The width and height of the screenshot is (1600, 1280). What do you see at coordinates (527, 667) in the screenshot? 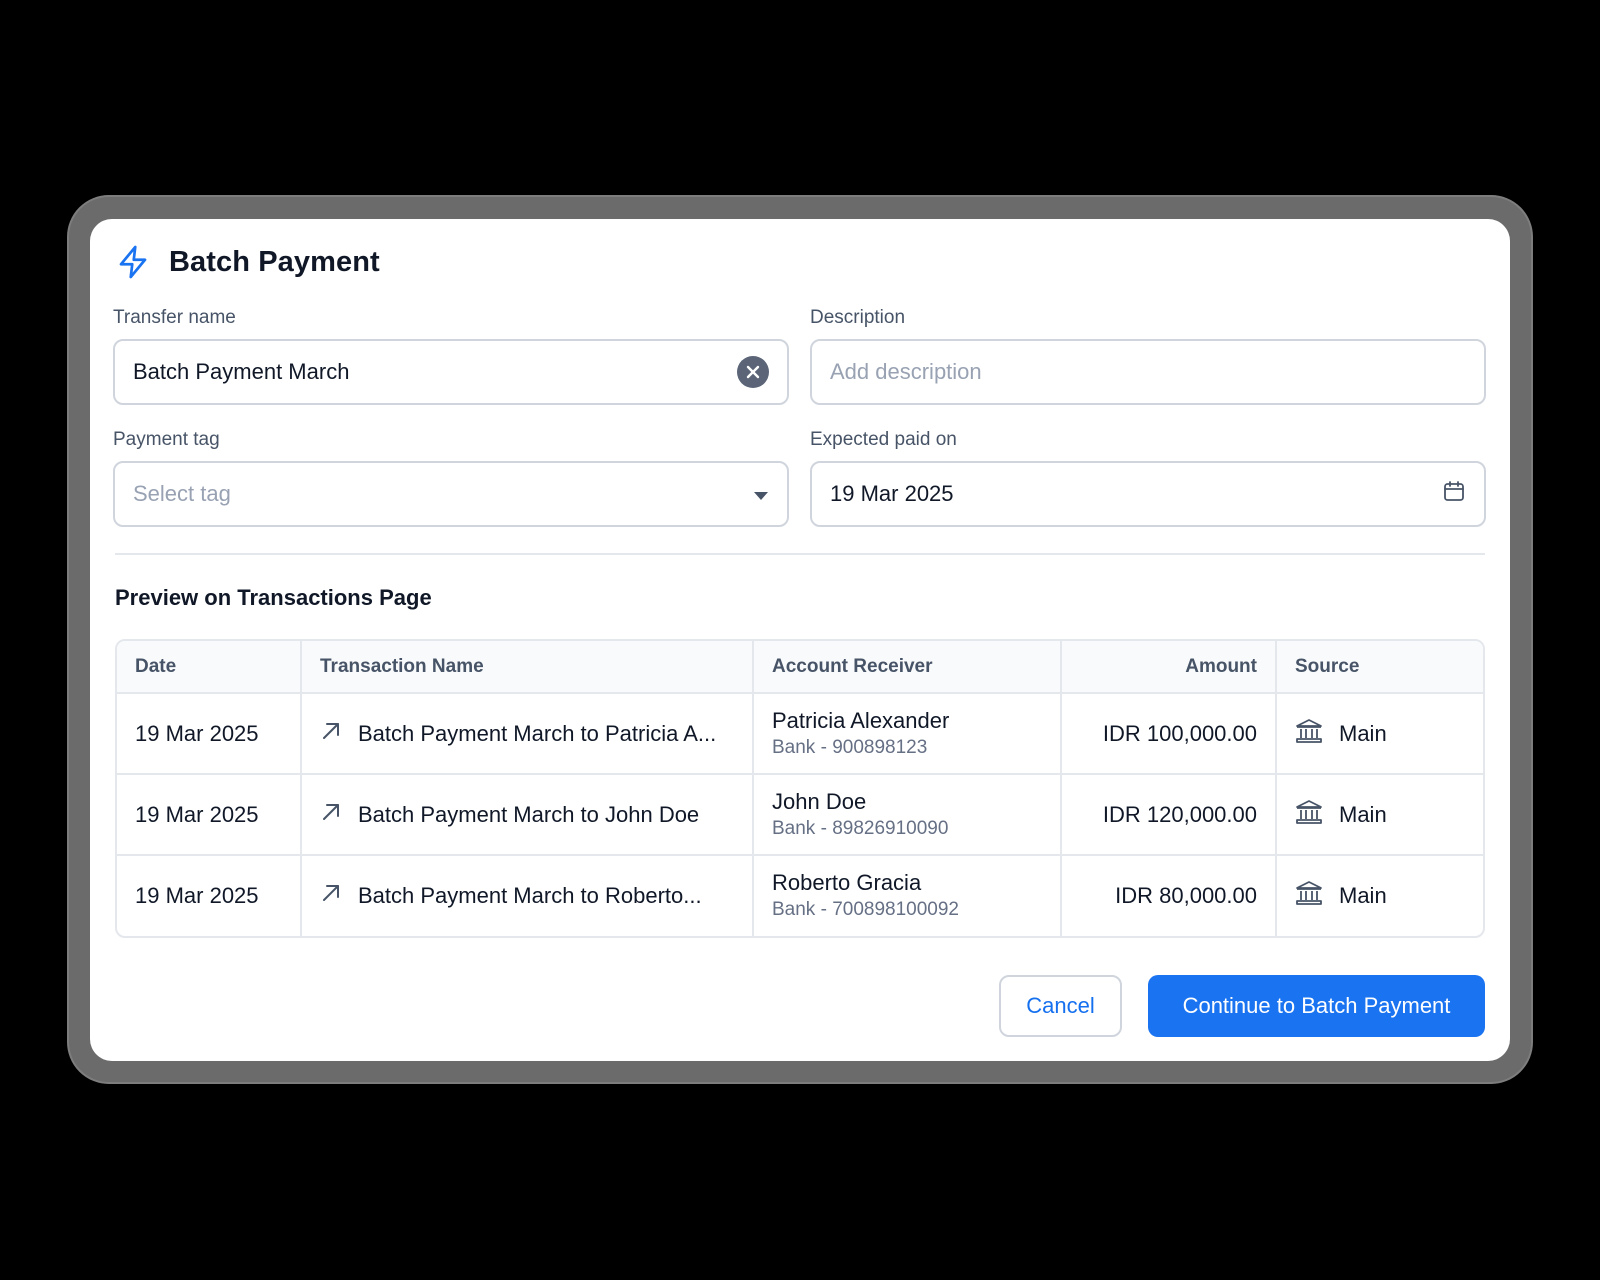
I see `column-header-transaction-name: Transaction Name` at bounding box center [527, 667].